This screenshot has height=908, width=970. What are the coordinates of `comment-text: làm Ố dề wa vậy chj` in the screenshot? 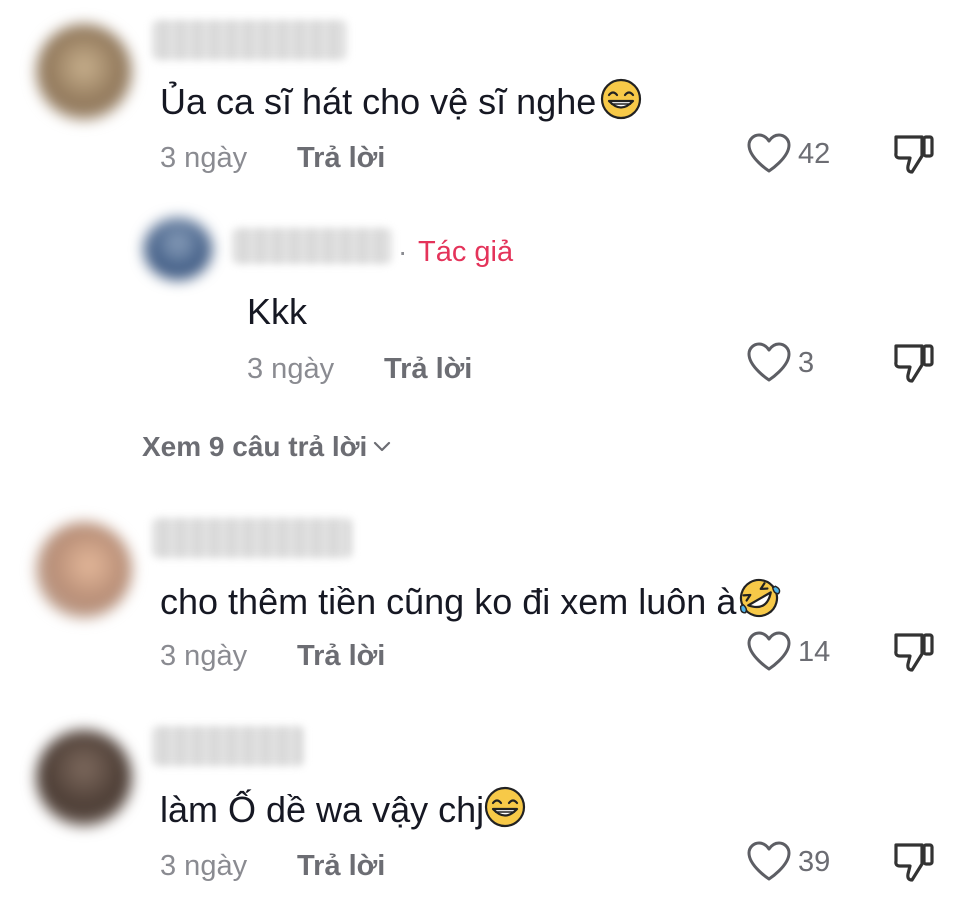 It's located at (343, 812).